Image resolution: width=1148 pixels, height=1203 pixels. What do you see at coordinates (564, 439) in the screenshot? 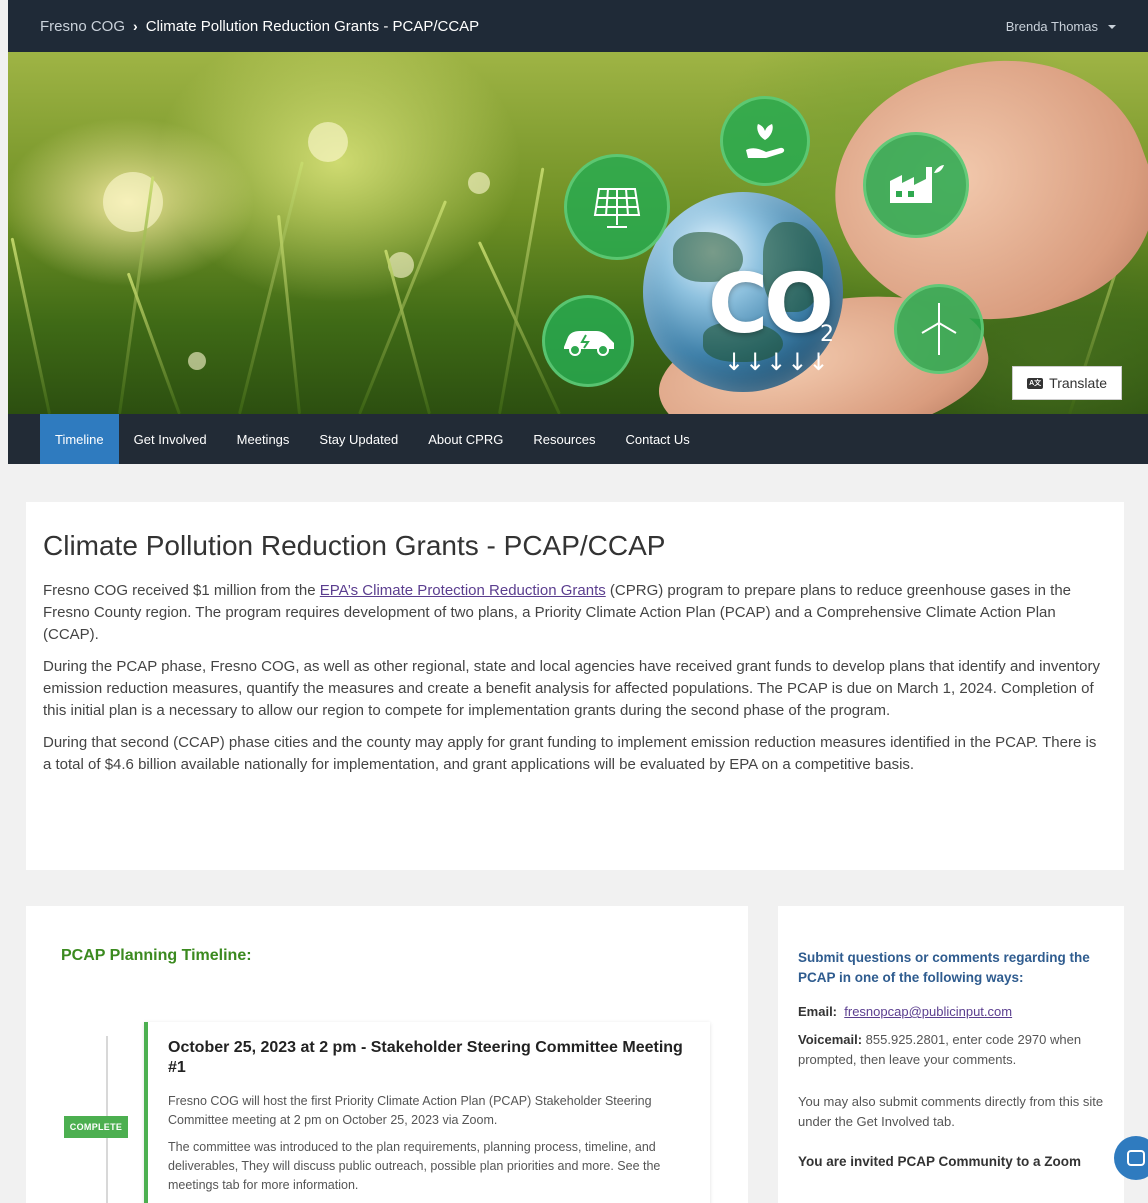
I see `tab-resources: Resources` at bounding box center [564, 439].